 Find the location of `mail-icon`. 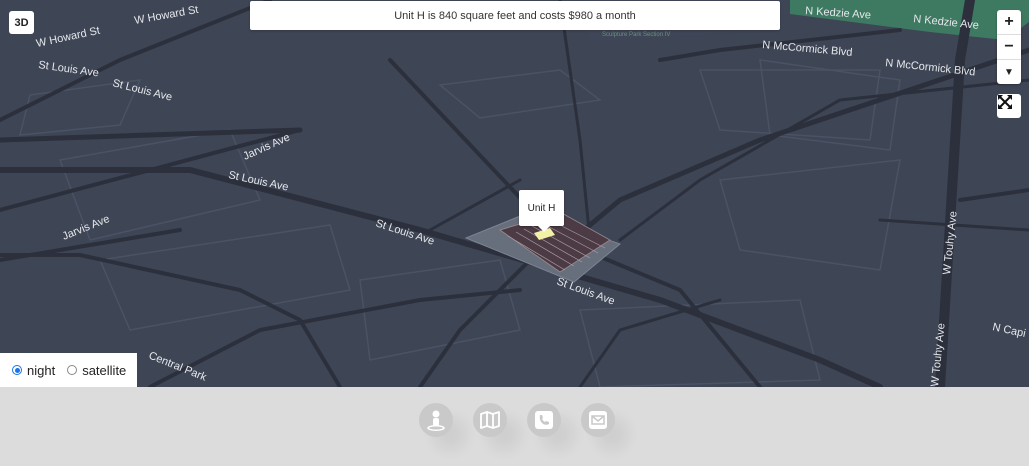

mail-icon is located at coordinates (598, 420).